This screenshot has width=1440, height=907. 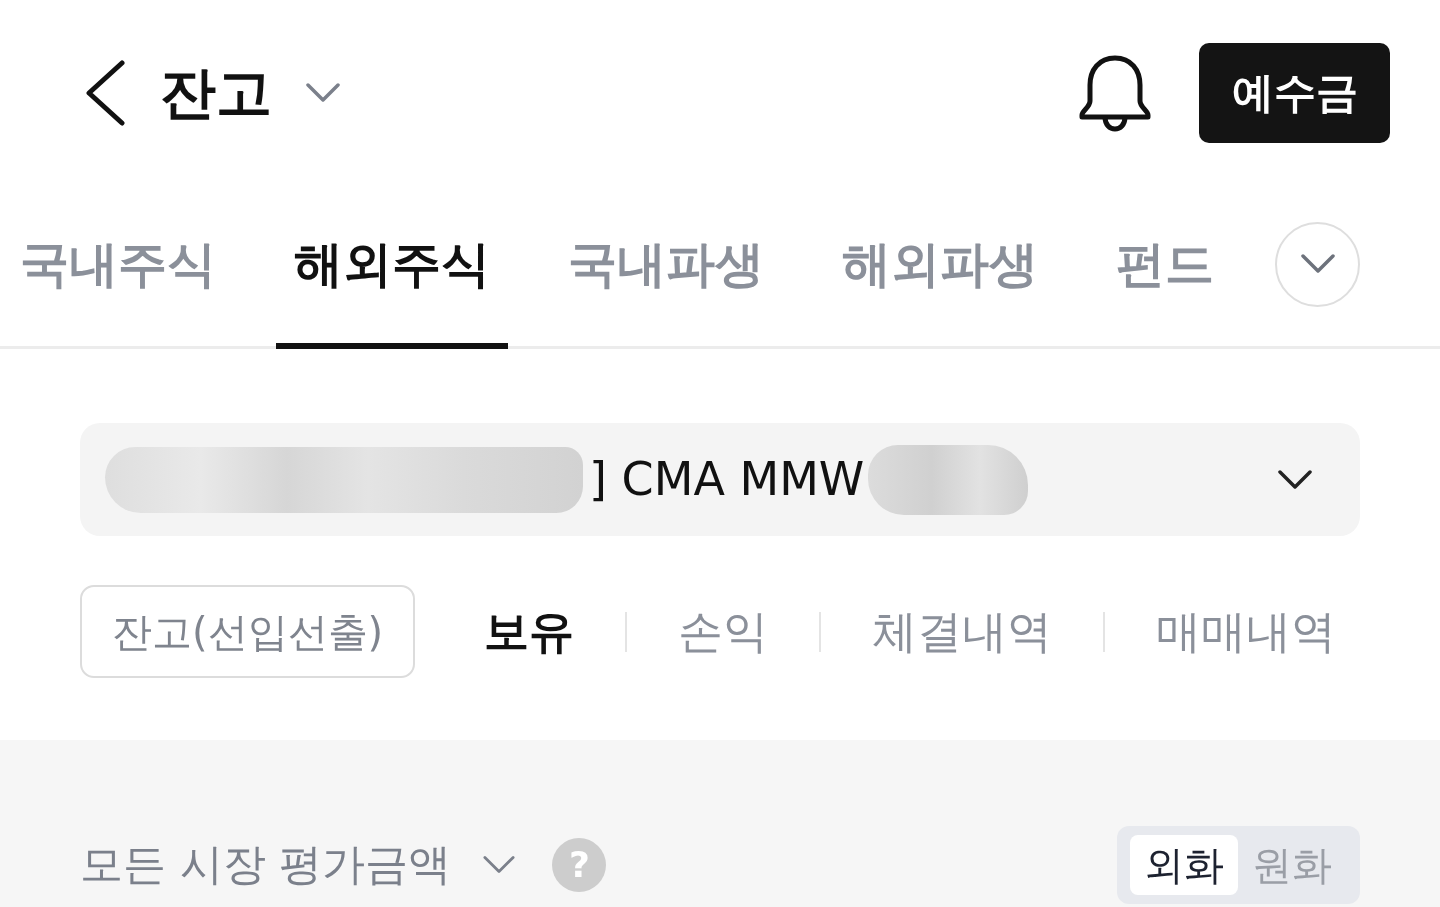 What do you see at coordinates (118, 267) in the screenshot?
I see `category-tab: 국내주식` at bounding box center [118, 267].